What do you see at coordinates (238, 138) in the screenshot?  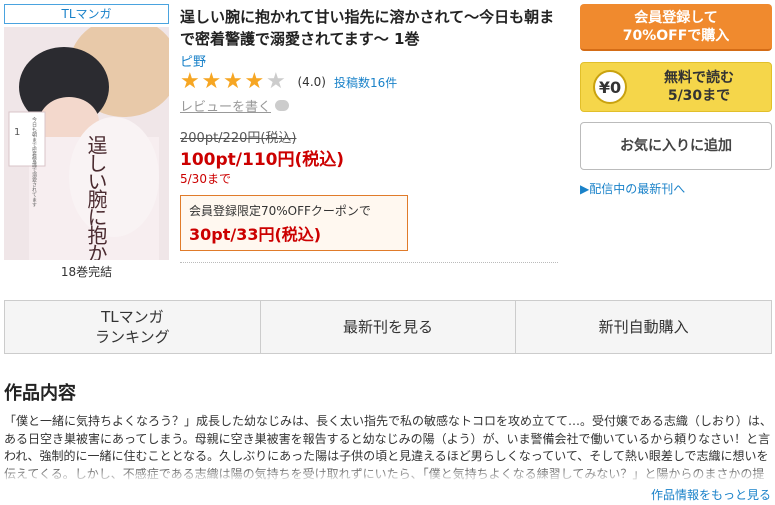 I see `original-price: 200pt/220円(税込)` at bounding box center [238, 138].